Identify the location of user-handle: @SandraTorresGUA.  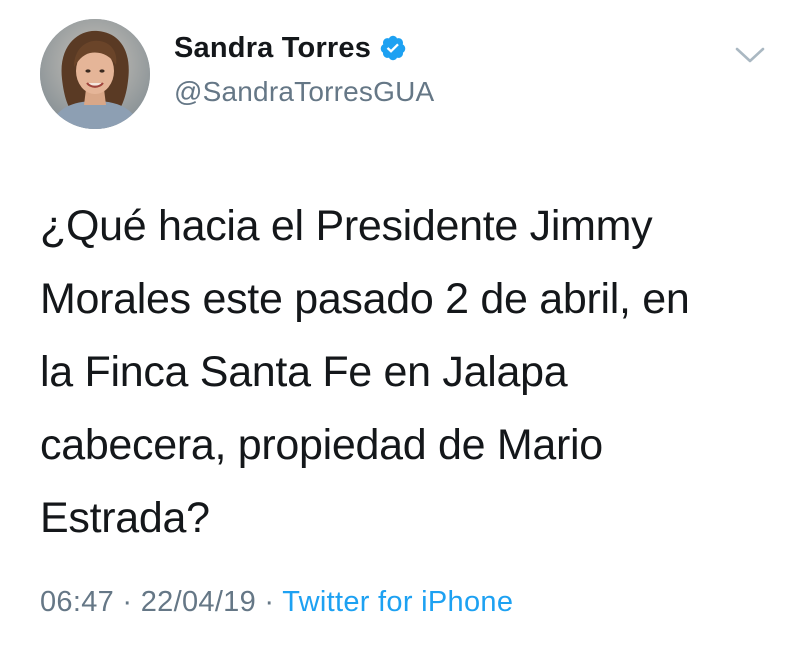
(304, 92).